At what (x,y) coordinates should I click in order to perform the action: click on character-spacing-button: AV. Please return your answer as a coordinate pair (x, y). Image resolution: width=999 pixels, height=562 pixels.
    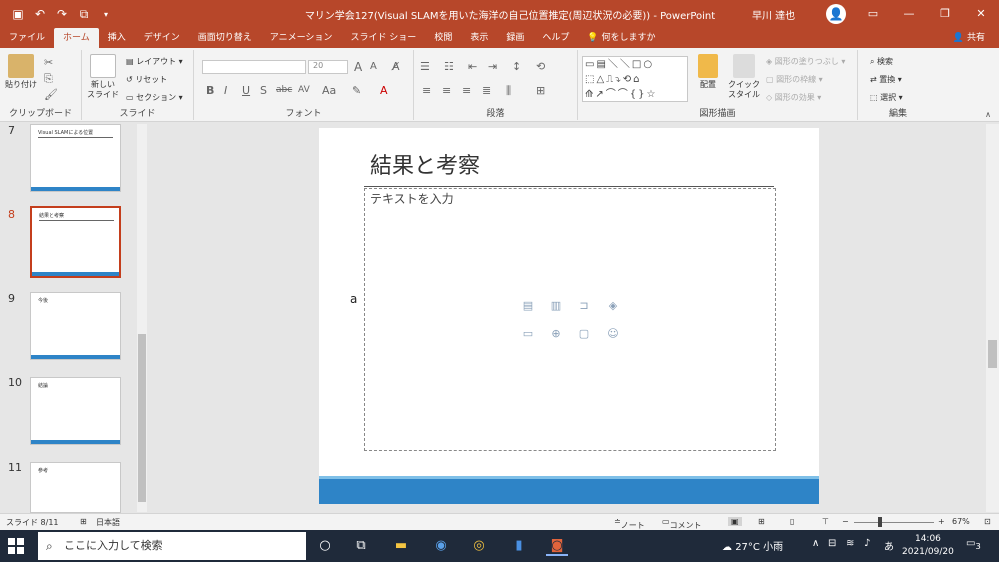
    Looking at the image, I should click on (304, 90).